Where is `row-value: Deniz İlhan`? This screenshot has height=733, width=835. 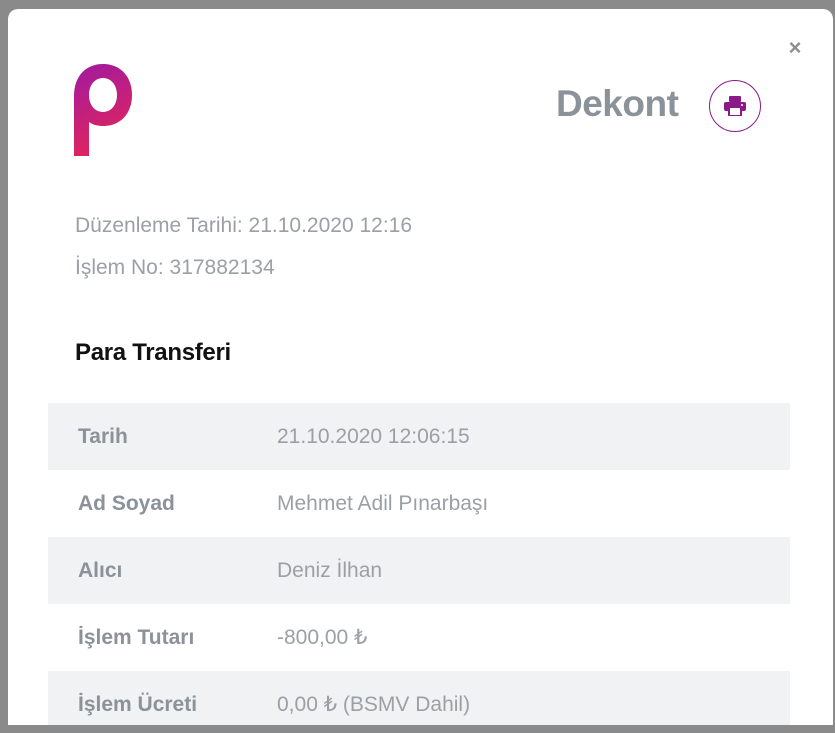
row-value: Deniz İlhan is located at coordinates (330, 570).